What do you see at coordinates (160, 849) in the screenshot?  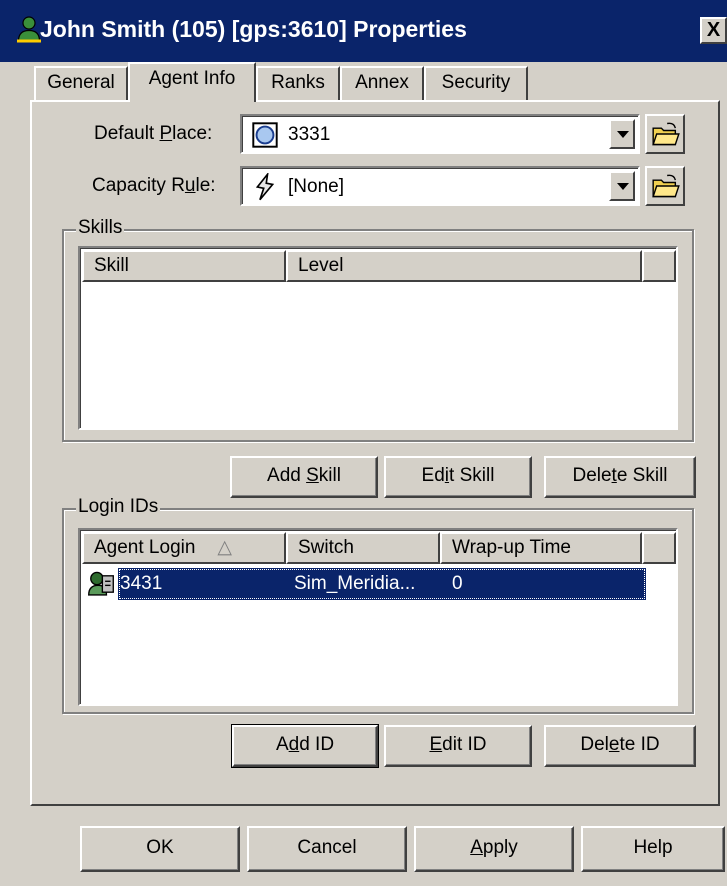 I see `ok-button: OK` at bounding box center [160, 849].